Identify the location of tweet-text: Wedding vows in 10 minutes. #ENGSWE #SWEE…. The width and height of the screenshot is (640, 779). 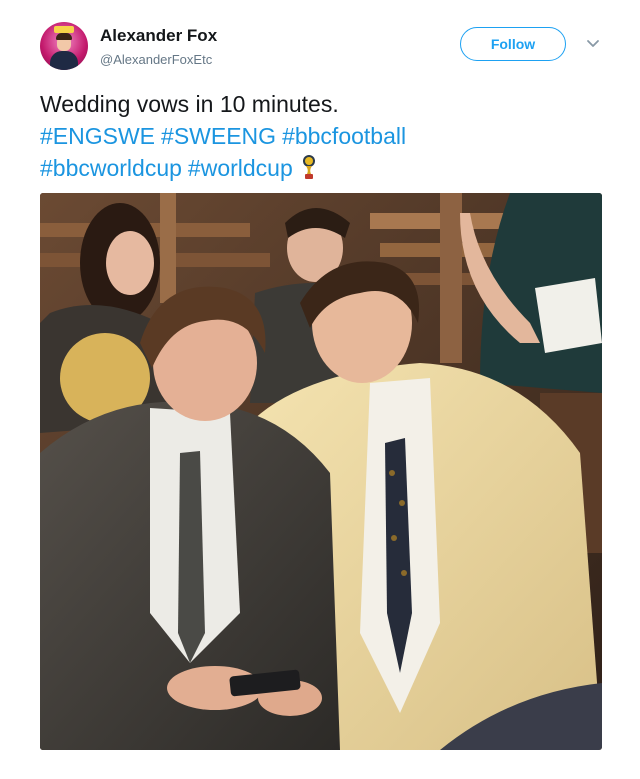
(320, 136).